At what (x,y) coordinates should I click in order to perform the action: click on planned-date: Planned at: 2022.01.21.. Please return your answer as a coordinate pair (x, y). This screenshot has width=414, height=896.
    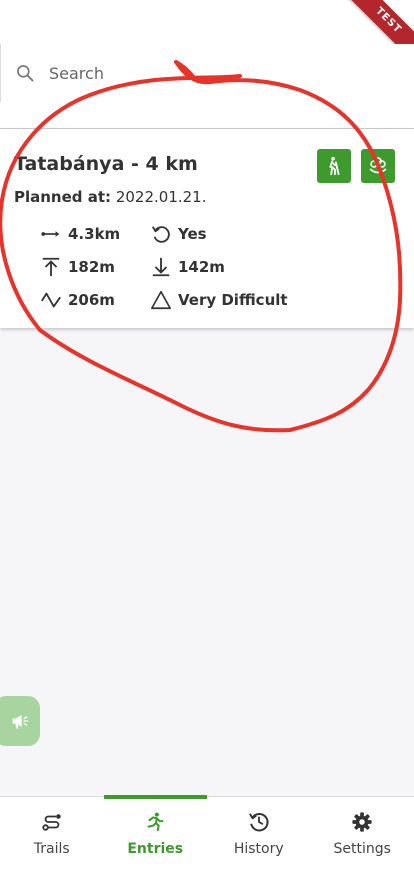
    Looking at the image, I should click on (110, 197).